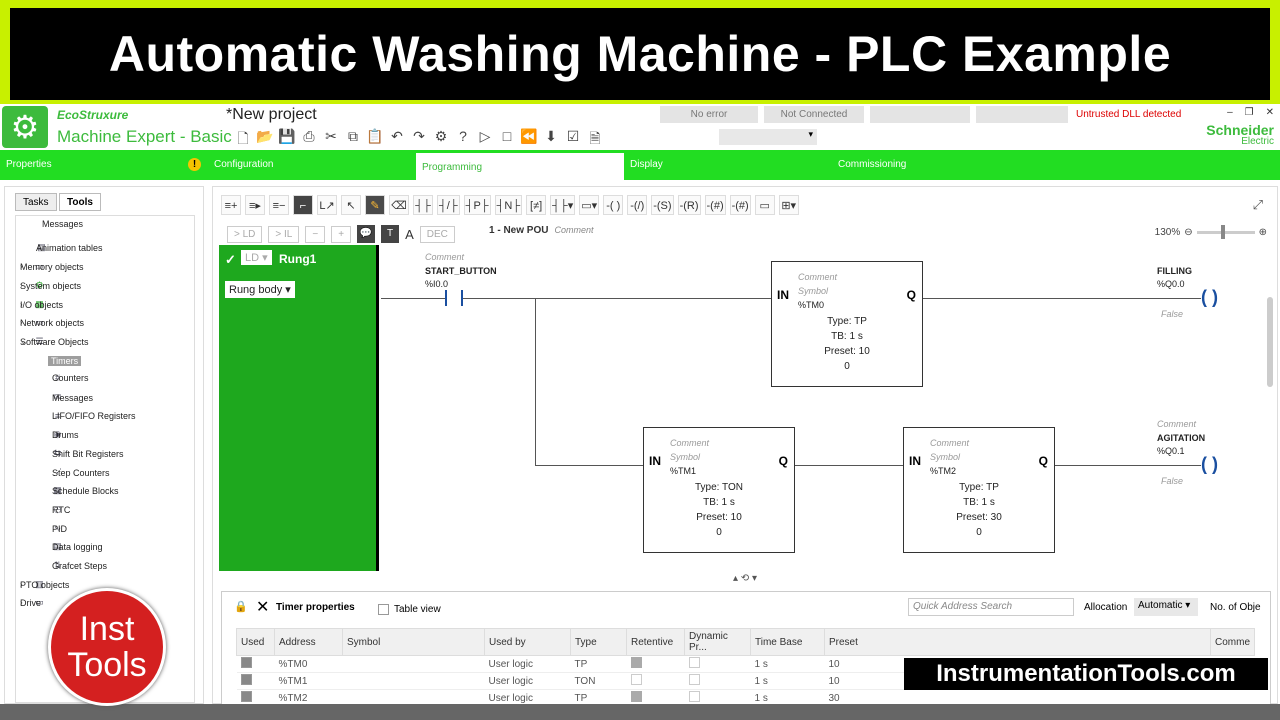 This screenshot has height=720, width=1280. I want to click on tree-item-animation-tables: ▤ Animation tables, so click(69, 247).